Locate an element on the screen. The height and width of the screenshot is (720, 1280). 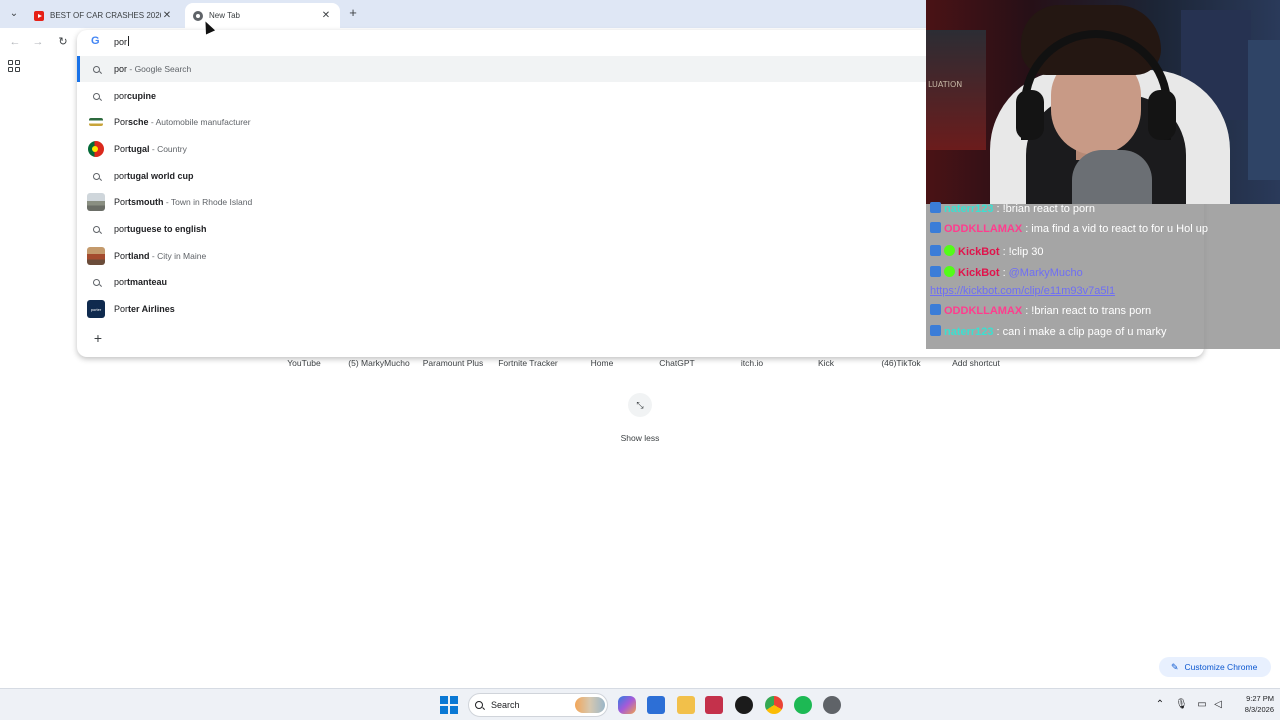
collapse-icon: ⤡ is located at coordinates (640, 405).